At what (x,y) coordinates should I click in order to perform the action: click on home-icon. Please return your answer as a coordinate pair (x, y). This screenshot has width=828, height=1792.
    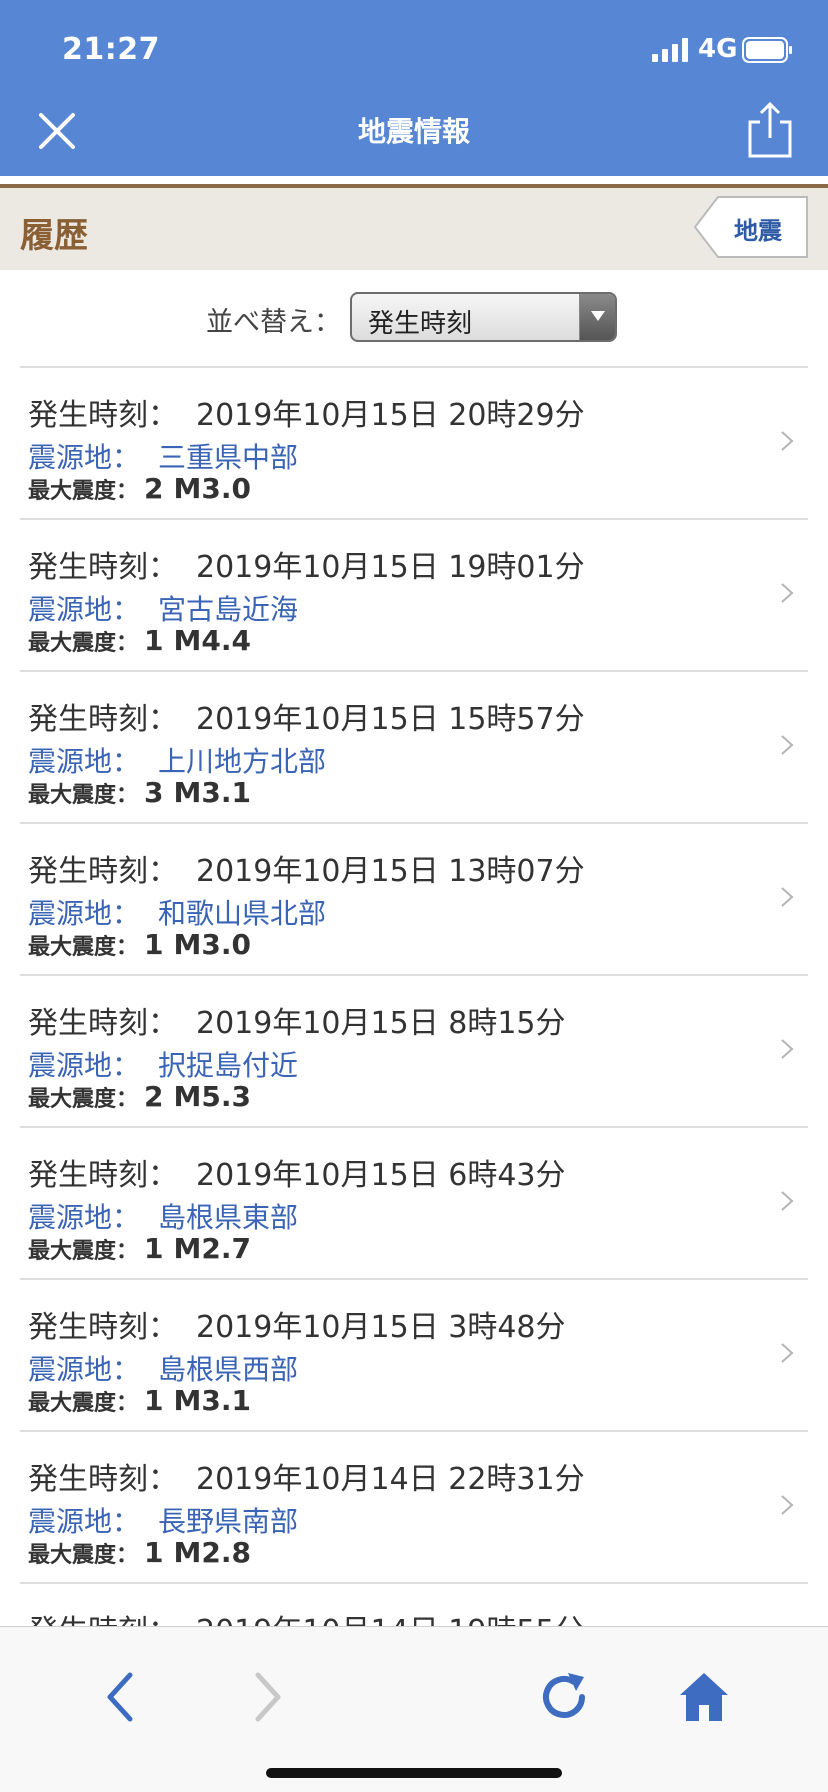
    Looking at the image, I should click on (704, 1697).